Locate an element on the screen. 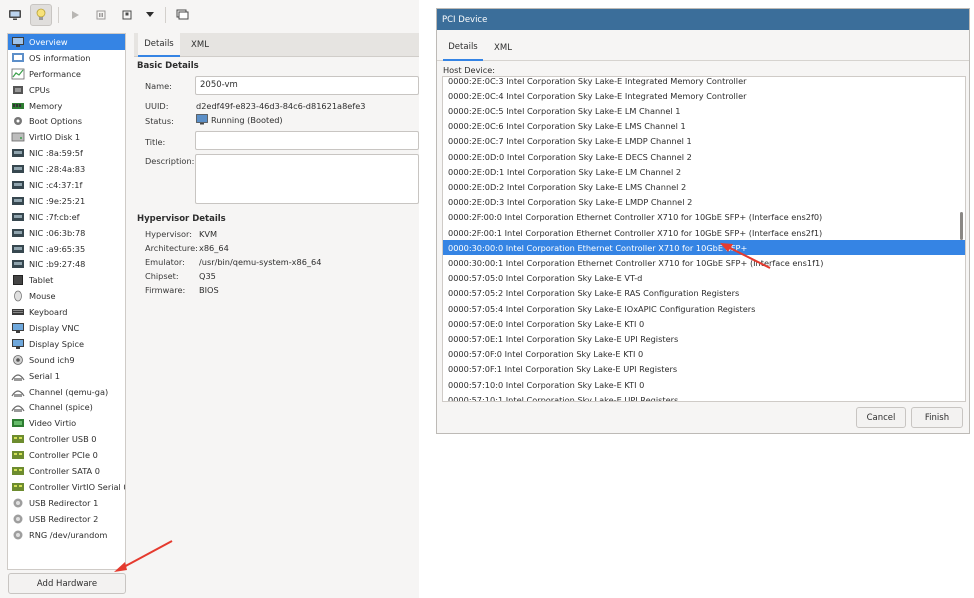 Image resolution: width=974 pixels, height=598 pixels. sidebar-item: Display VNC is located at coordinates (66, 328).